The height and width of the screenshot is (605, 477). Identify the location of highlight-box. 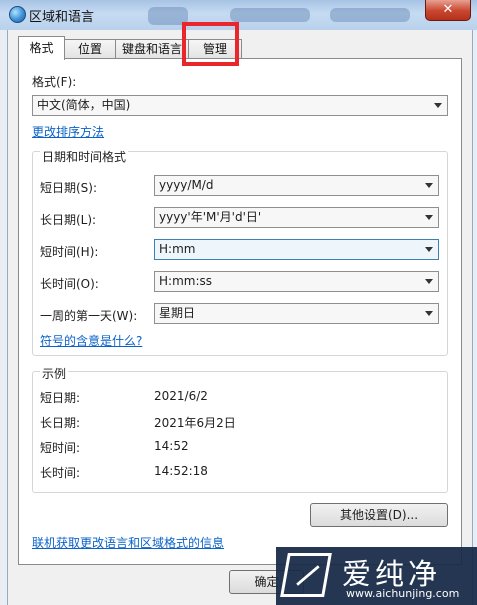
(210, 44).